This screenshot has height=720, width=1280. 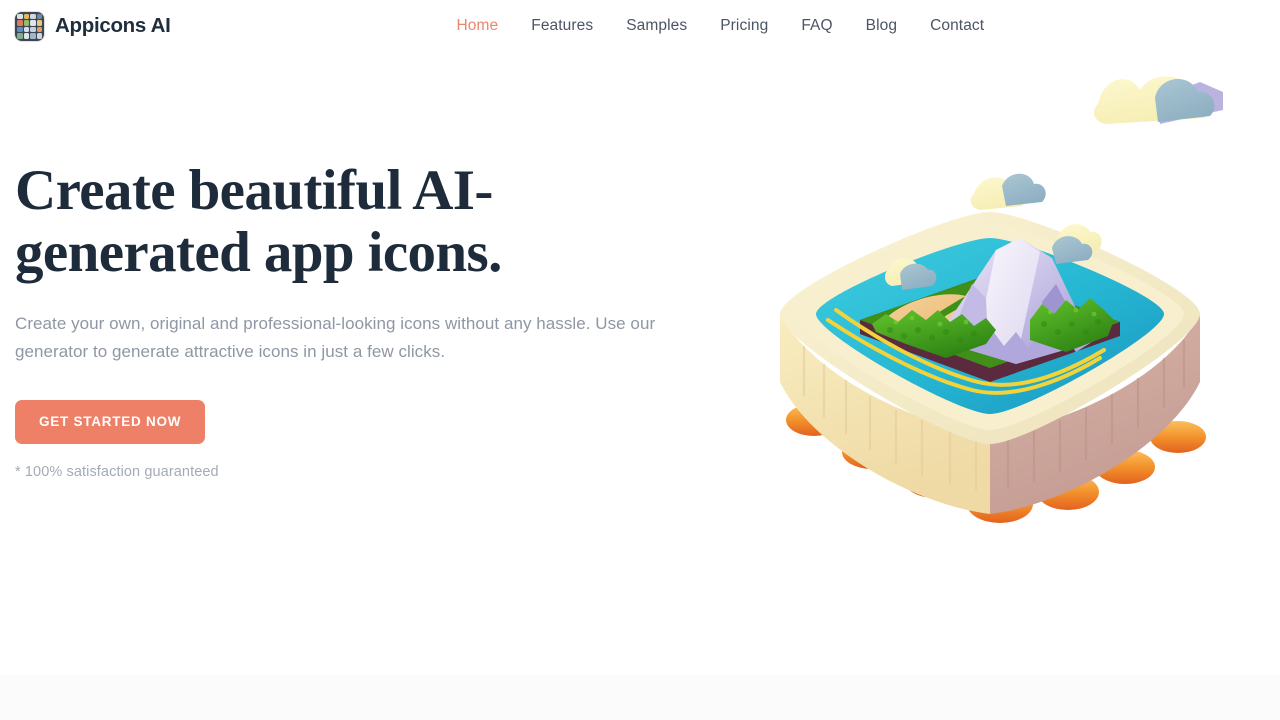 I want to click on app-icon-grid-icon, so click(x=29, y=26).